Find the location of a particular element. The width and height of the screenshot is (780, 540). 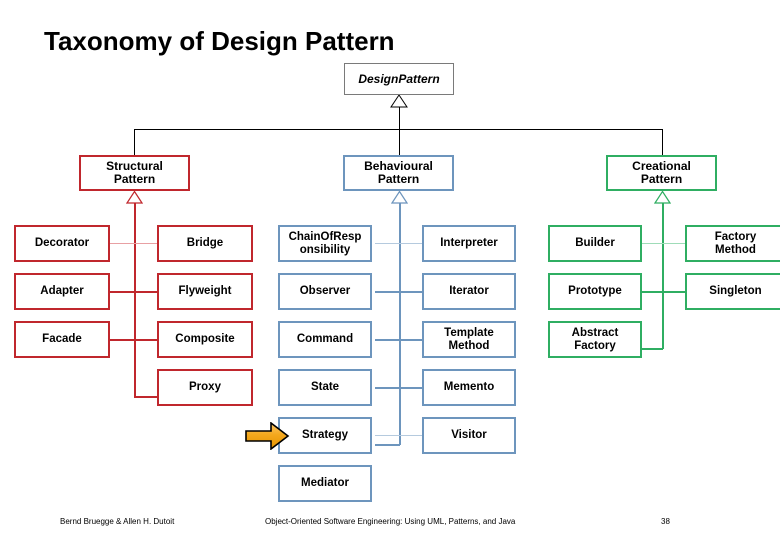

node-observer: Observer is located at coordinates (325, 291).